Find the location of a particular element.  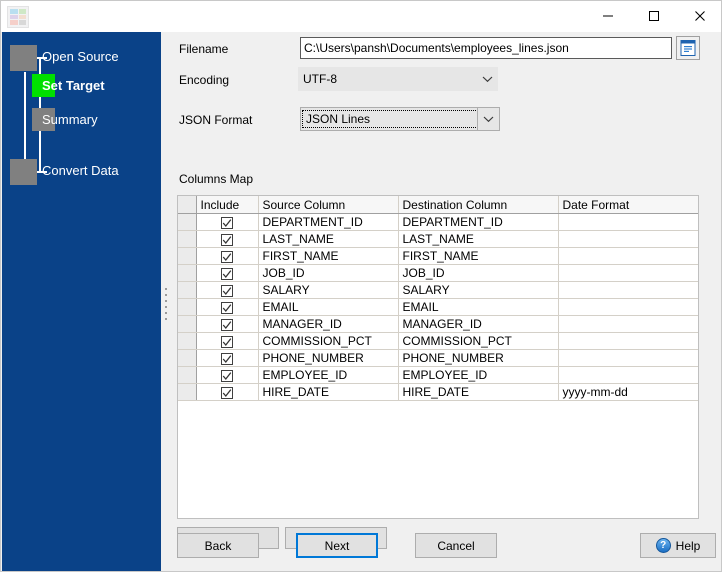

minimize-button is located at coordinates (608, 16).